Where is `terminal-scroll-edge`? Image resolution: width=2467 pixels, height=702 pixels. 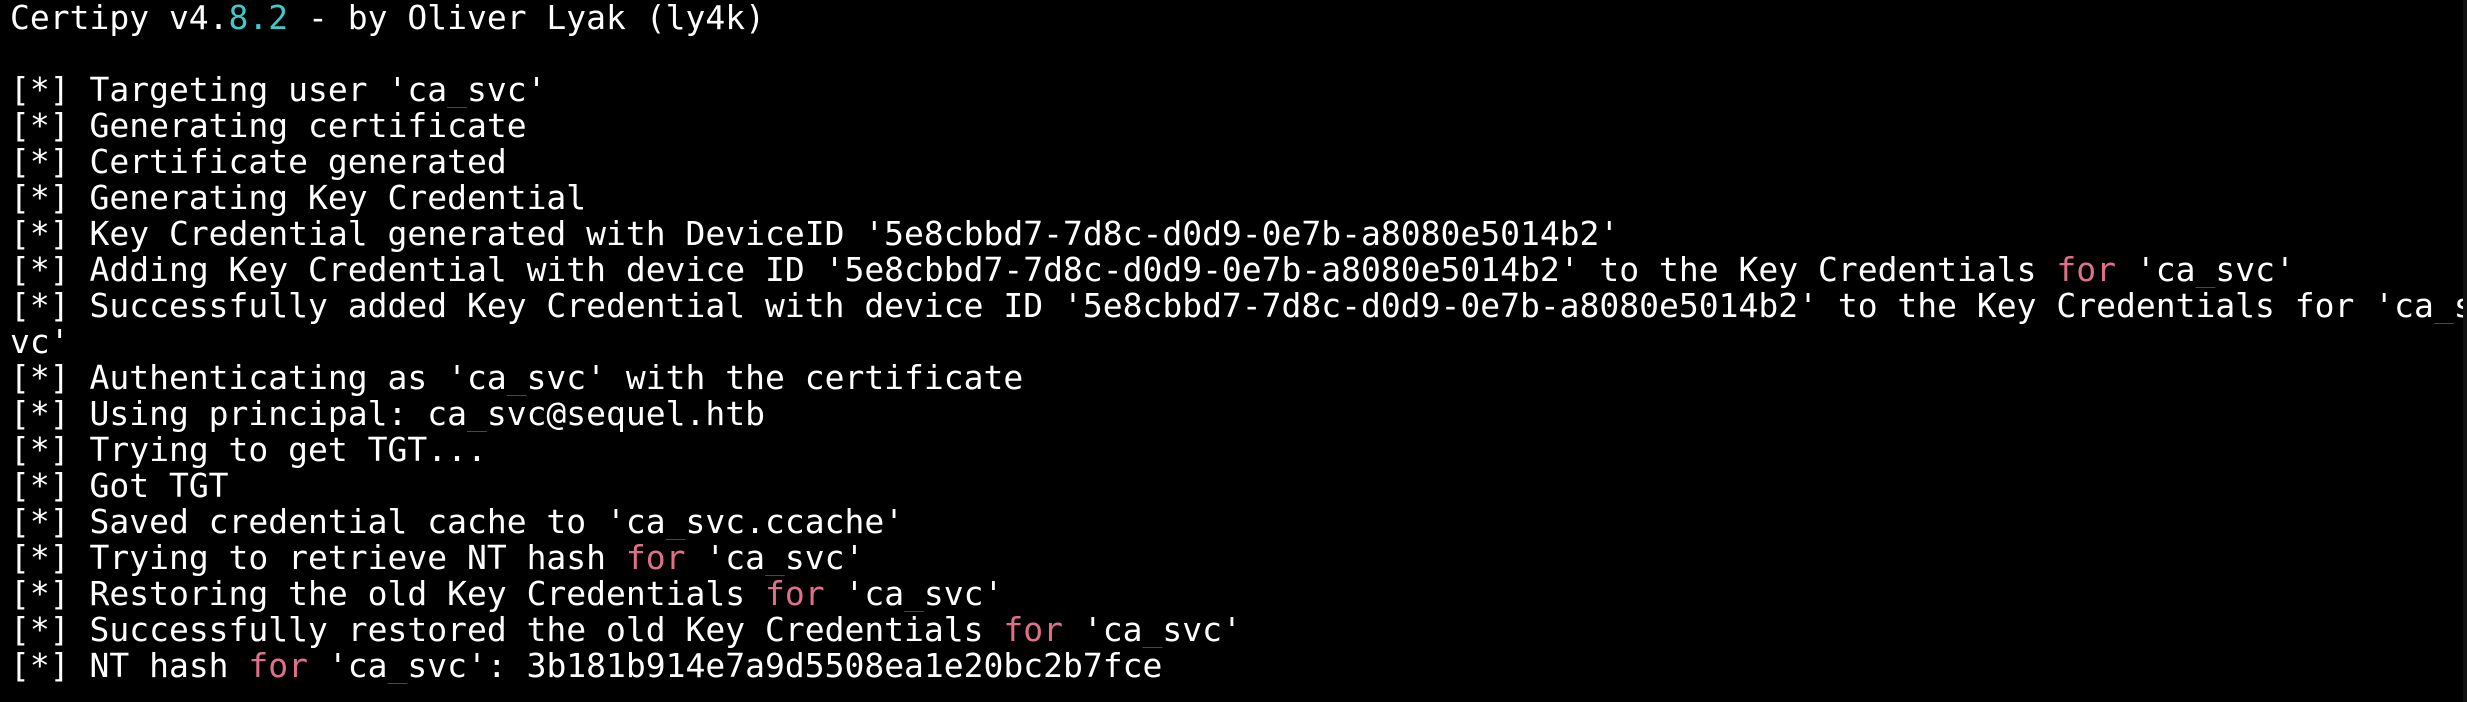
terminal-scroll-edge is located at coordinates (2465, 351).